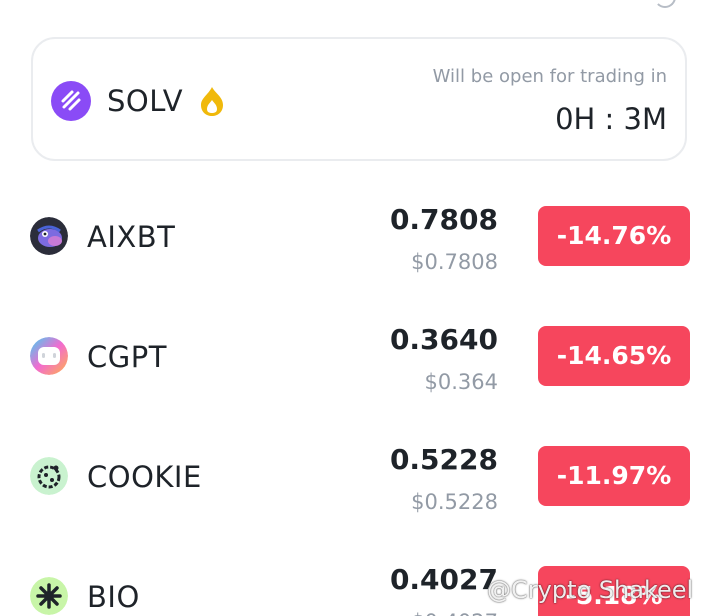  I want to click on fire-icon, so click(212, 101).